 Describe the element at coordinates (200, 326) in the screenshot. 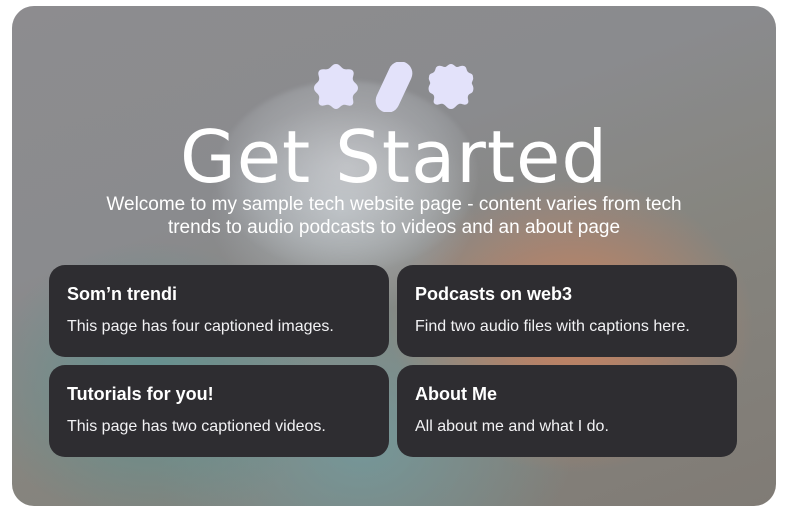

I see `nav-card-description: This page has four captioned images.` at that location.